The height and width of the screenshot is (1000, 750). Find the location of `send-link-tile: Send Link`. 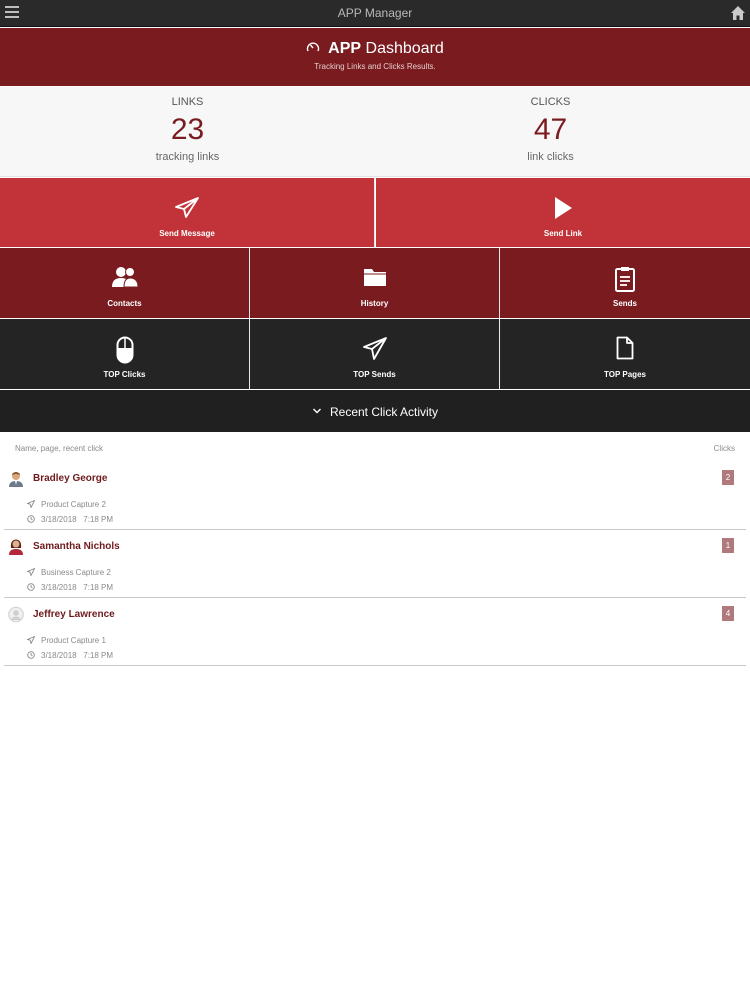

send-link-tile: Send Link is located at coordinates (563, 212).